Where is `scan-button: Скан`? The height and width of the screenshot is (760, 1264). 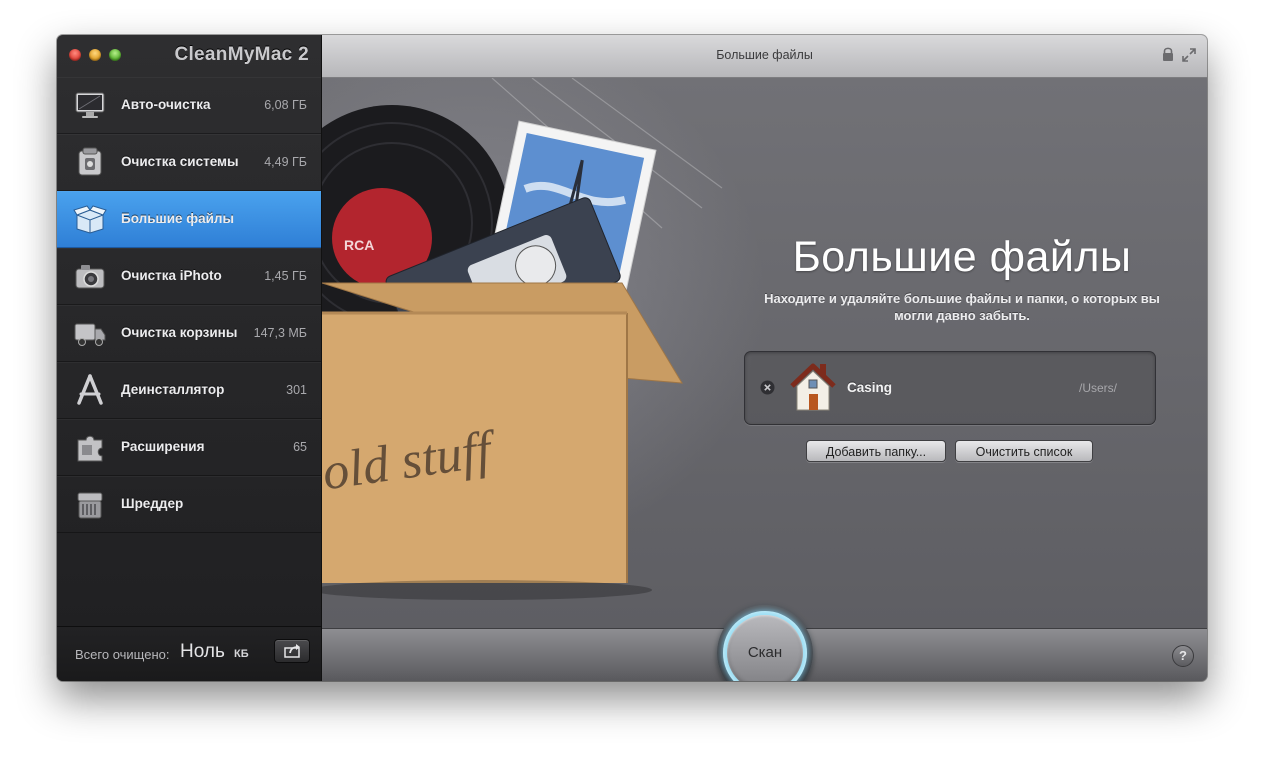
scan-button: Скан is located at coordinates (765, 648).